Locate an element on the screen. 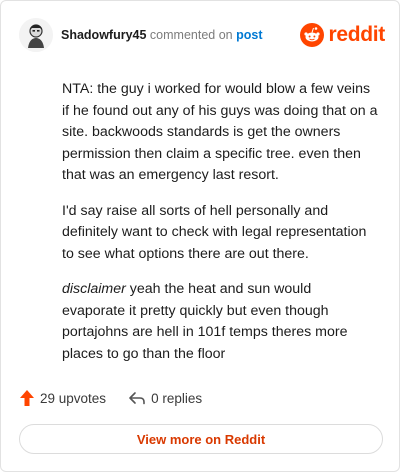 This screenshot has width=400, height=472. reddit-brand: reddit is located at coordinates (342, 35).